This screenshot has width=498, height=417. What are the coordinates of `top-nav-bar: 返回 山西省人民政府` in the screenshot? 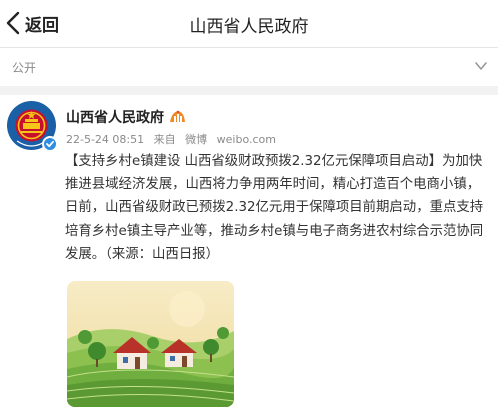 It's located at (249, 23).